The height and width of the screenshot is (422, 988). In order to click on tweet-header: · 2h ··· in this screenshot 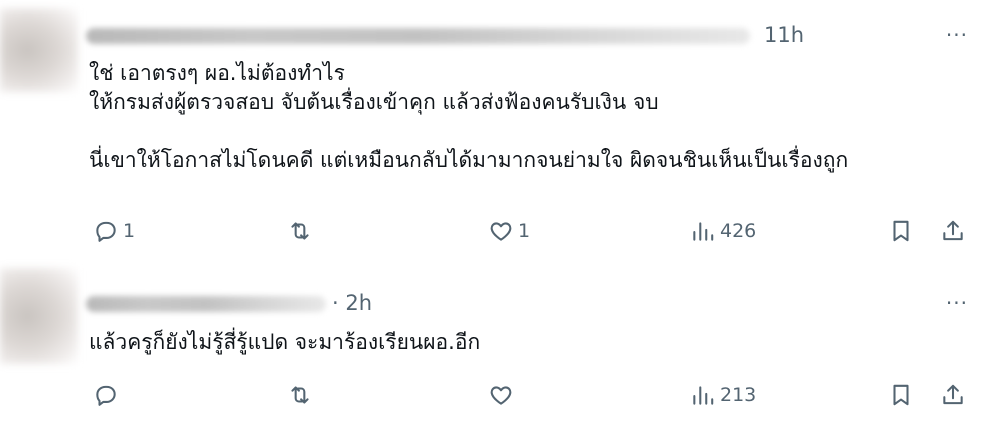, I will do `click(527, 304)`.